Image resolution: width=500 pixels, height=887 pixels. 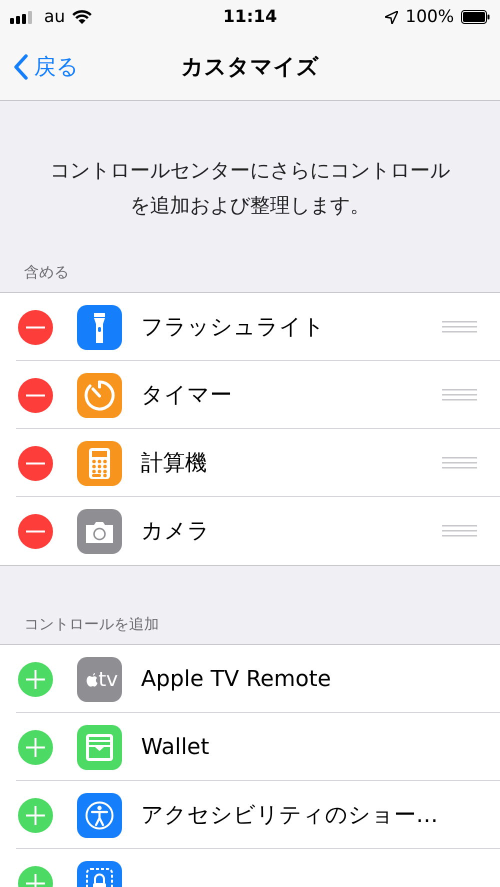 What do you see at coordinates (46, 273) in the screenshot?
I see `section-header: 含める` at bounding box center [46, 273].